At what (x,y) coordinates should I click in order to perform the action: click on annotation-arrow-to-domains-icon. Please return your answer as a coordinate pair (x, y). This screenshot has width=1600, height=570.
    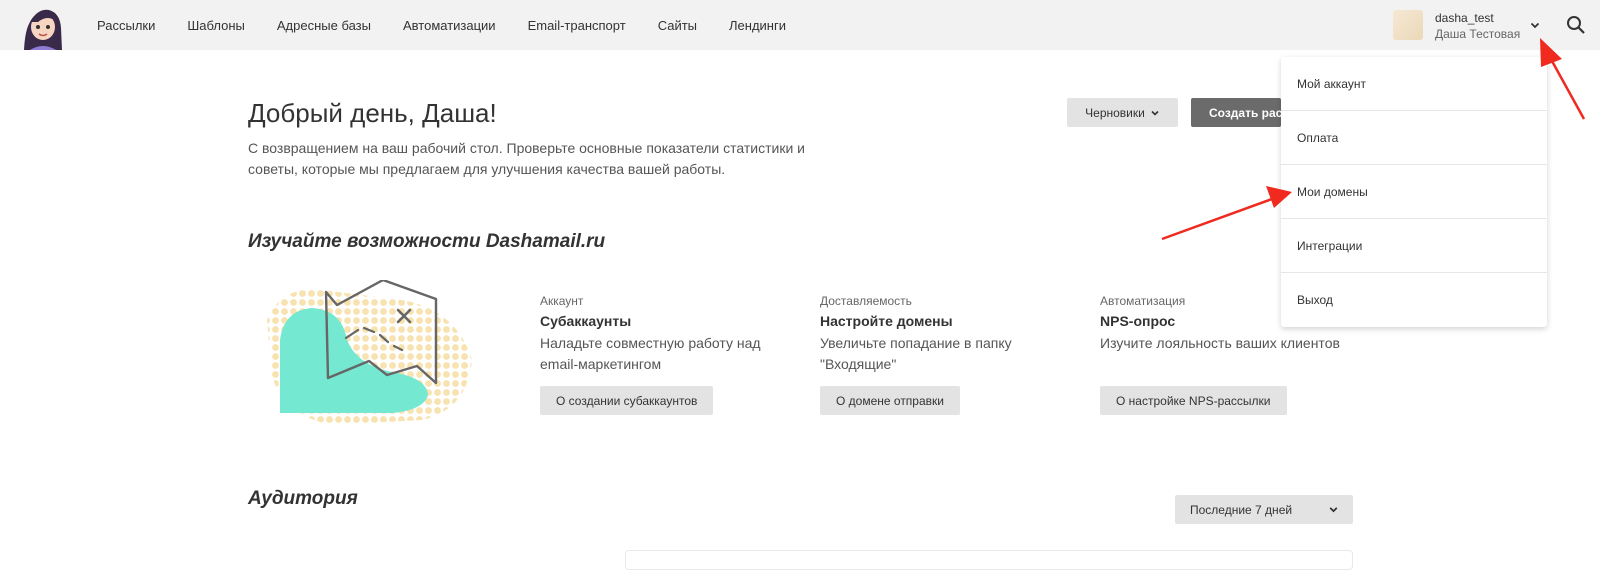
    Looking at the image, I should click on (1226, 213).